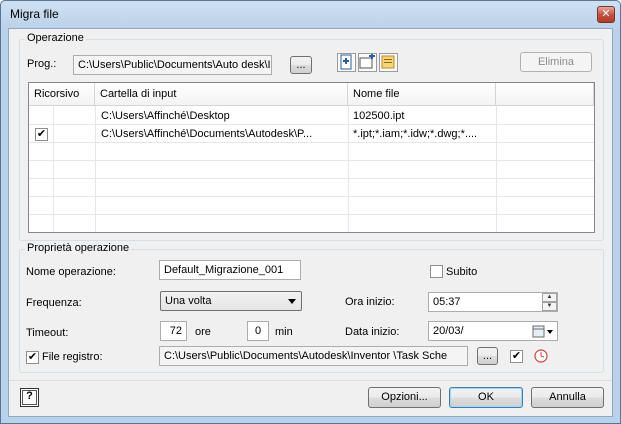 Image resolution: width=621 pixels, height=424 pixels. I want to click on window-title: Migra file, so click(34, 14).